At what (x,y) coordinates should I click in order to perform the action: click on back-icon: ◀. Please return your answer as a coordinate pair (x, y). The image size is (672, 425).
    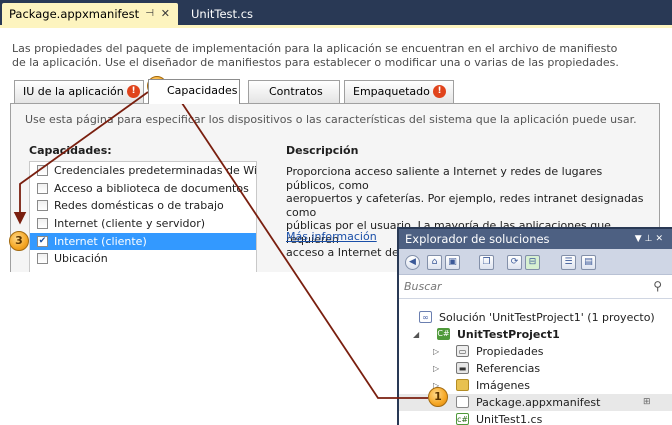
    Looking at the image, I should click on (412, 262).